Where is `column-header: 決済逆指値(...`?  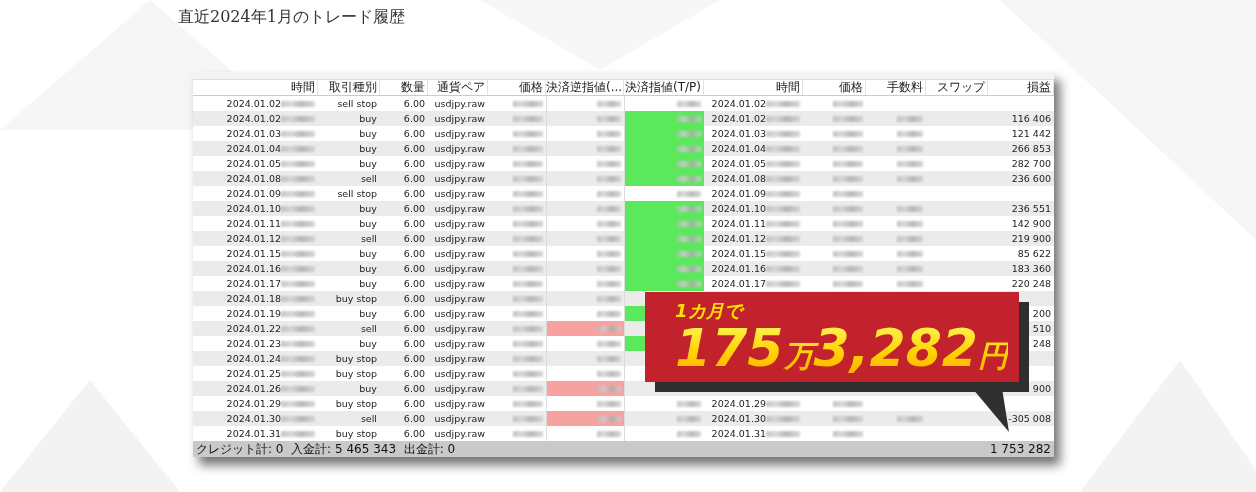 column-header: 決済逆指値(... is located at coordinates (585, 87).